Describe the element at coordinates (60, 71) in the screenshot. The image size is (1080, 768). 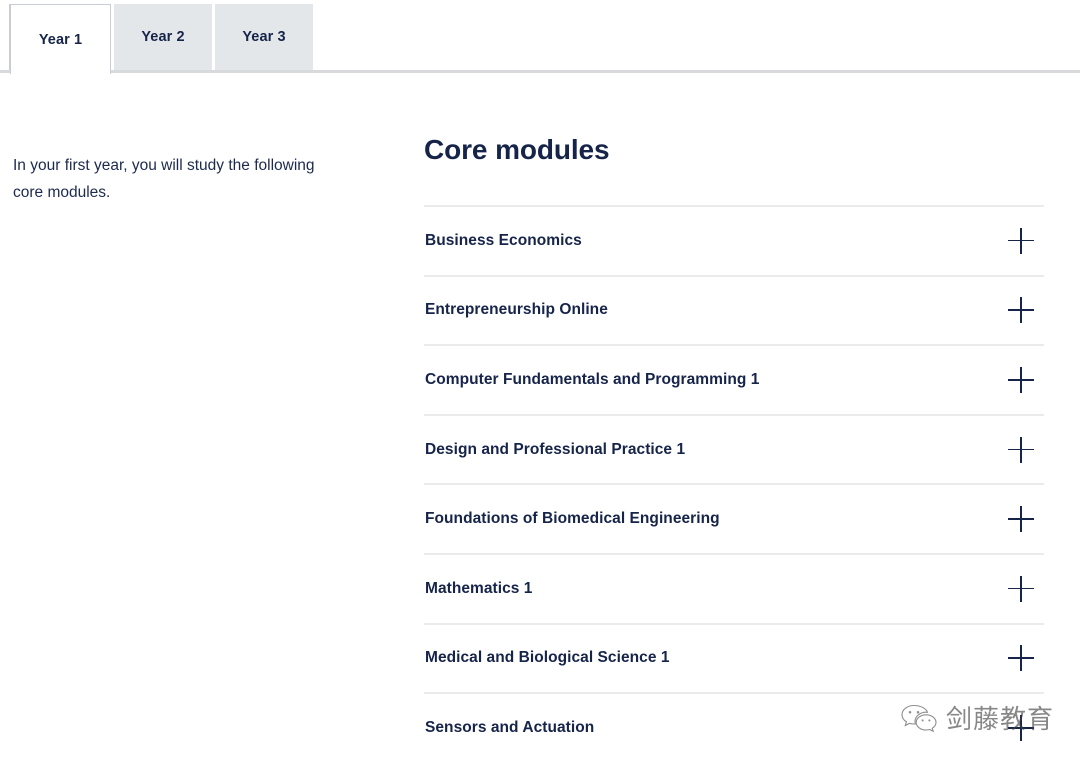
I see `active-tab-connector` at that location.